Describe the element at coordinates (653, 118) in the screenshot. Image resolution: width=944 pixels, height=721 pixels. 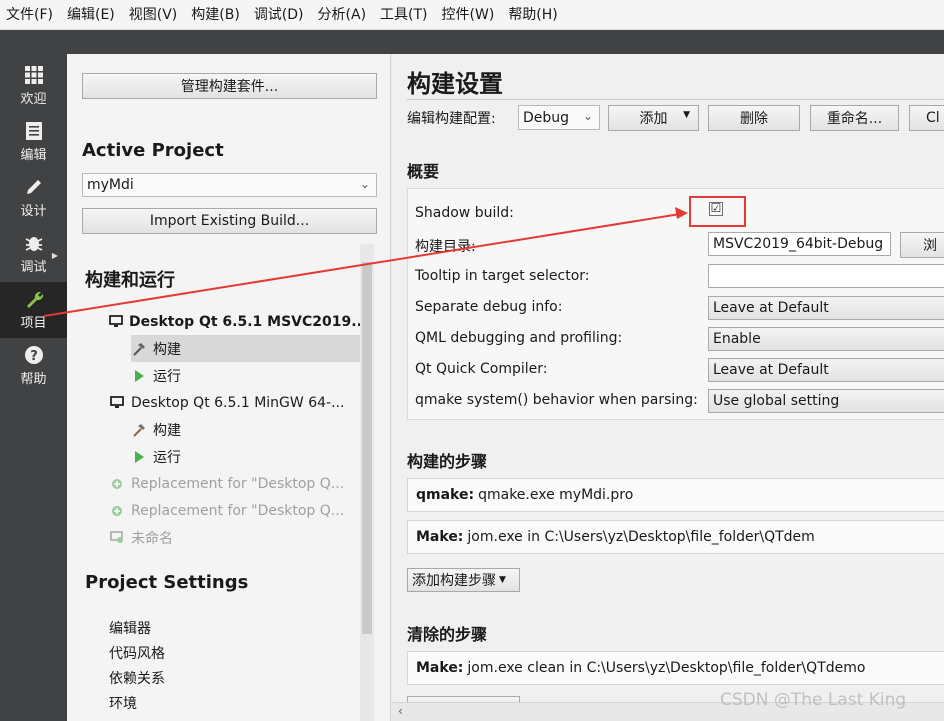
I see `add-config-button: 添加 ▼` at that location.